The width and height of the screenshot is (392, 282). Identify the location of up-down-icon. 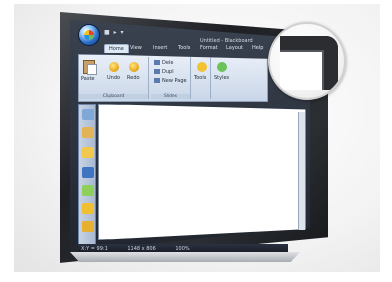
(88, 226).